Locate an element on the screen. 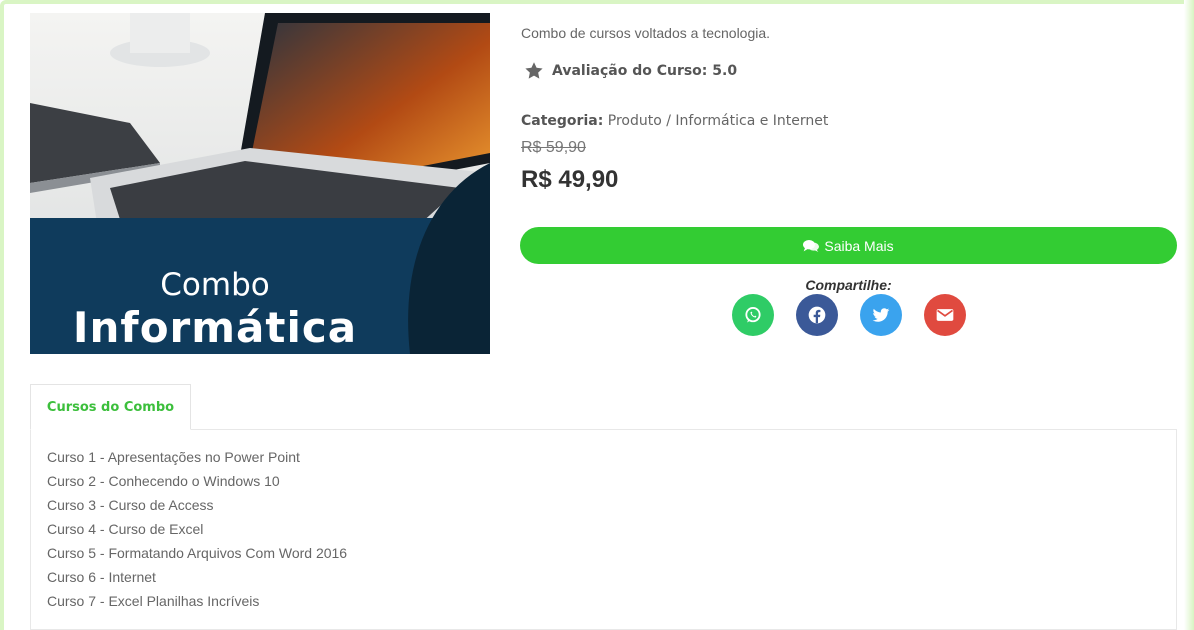  list-item: Curso 3 - Curso de Access is located at coordinates (130, 505).